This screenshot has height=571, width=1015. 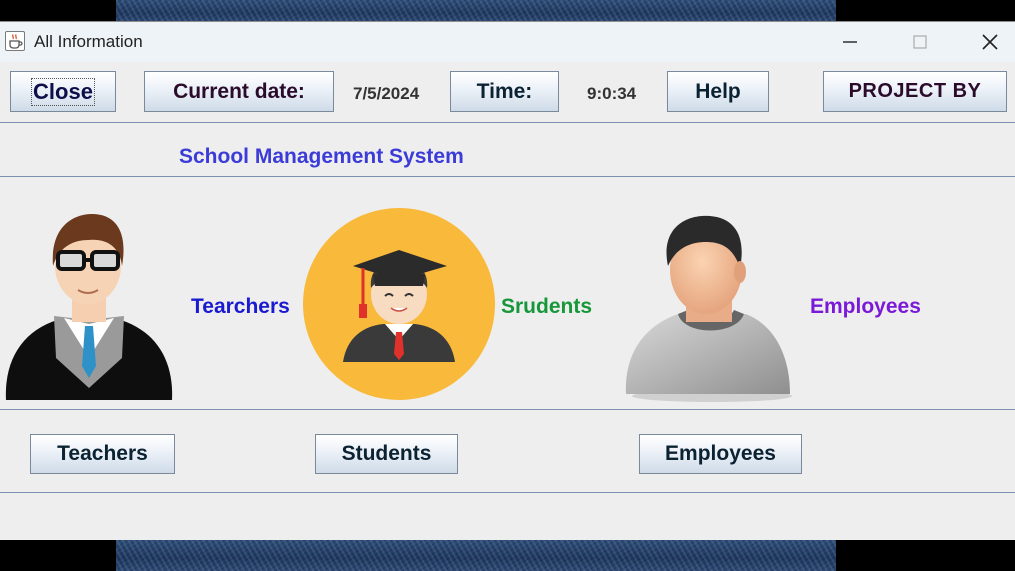 I want to click on current-date-button: Current date:, so click(x=239, y=91).